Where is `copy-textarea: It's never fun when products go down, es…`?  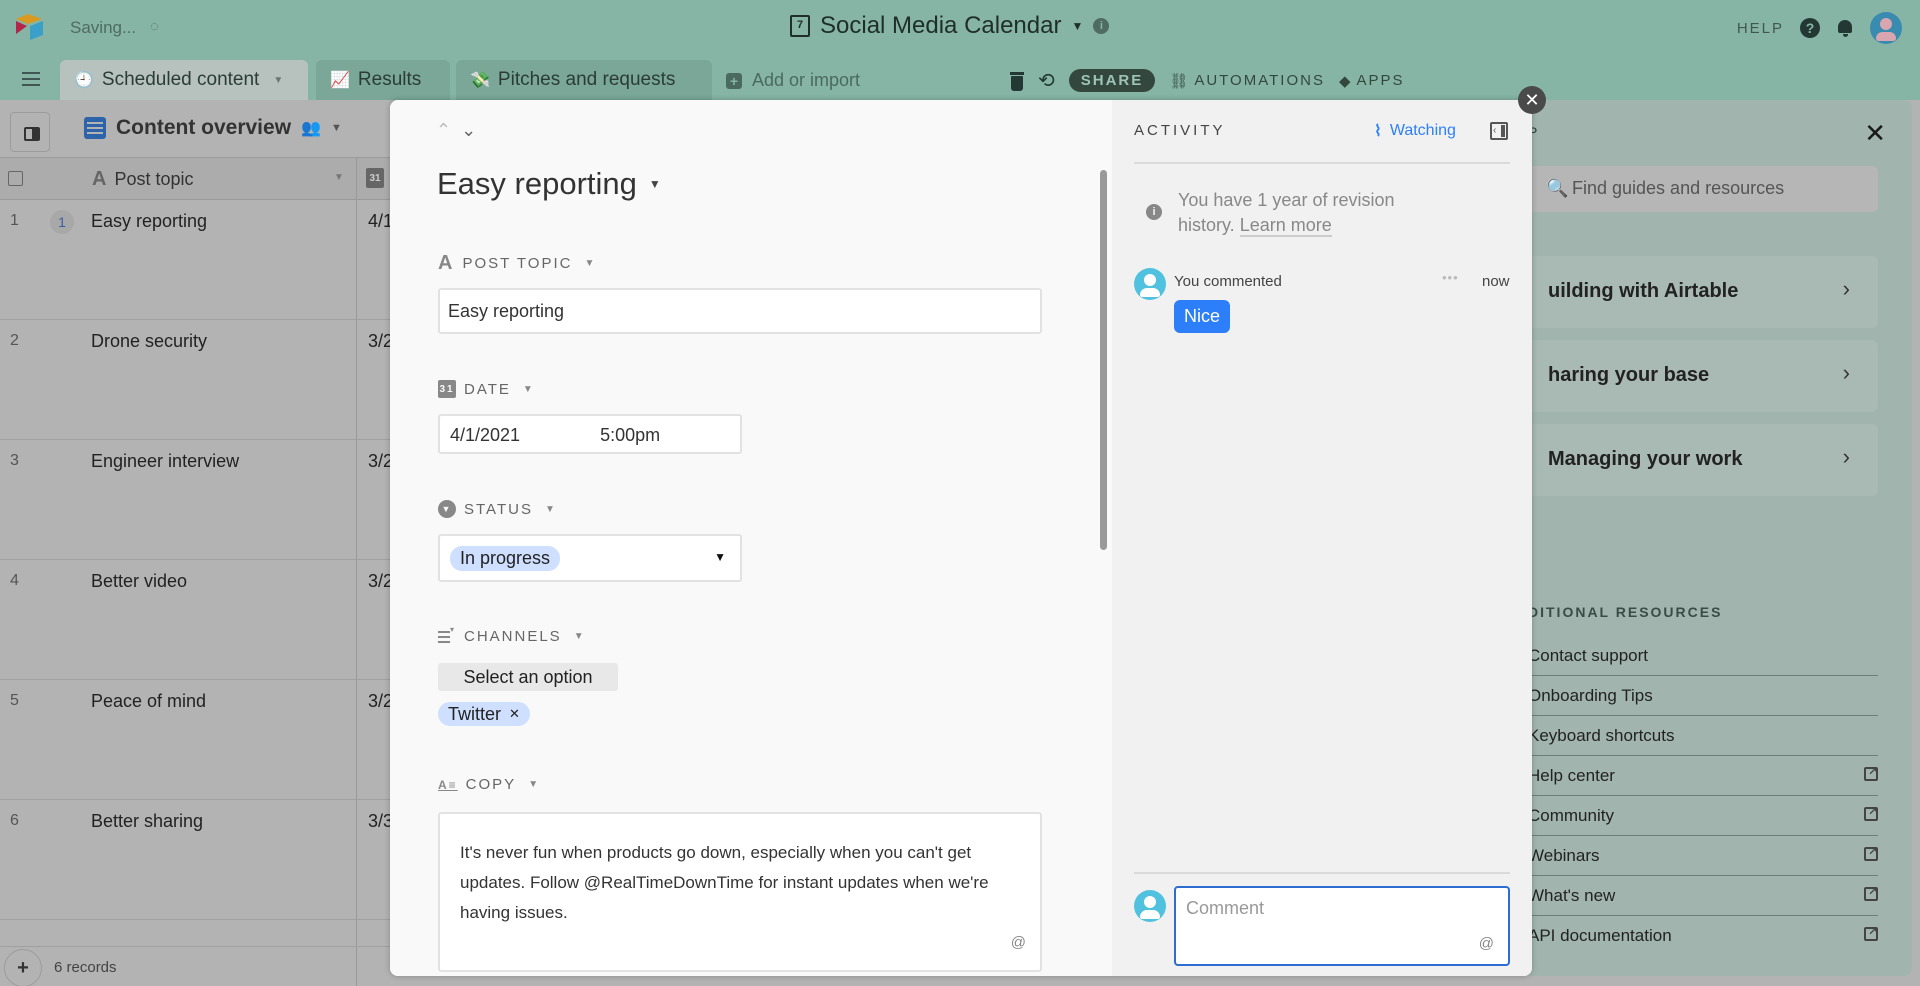 copy-textarea: It's never fun when products go down, es… is located at coordinates (740, 892).